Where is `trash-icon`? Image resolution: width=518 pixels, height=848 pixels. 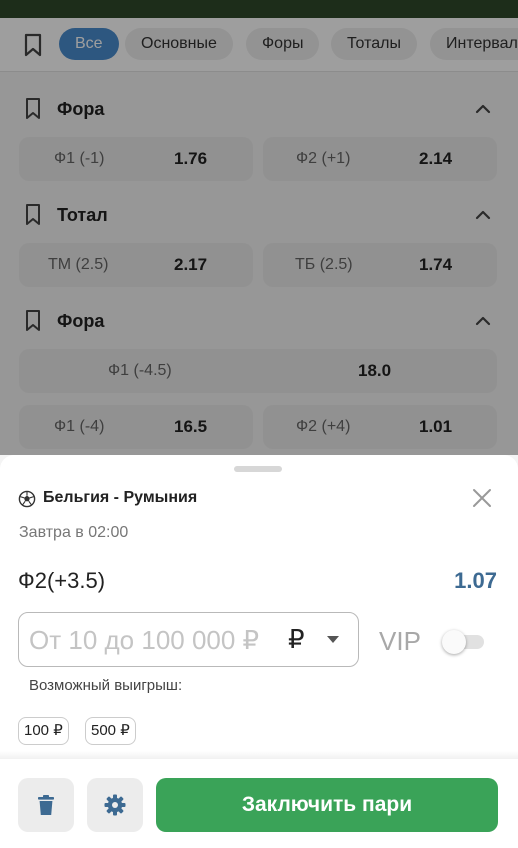
trash-icon is located at coordinates (46, 805).